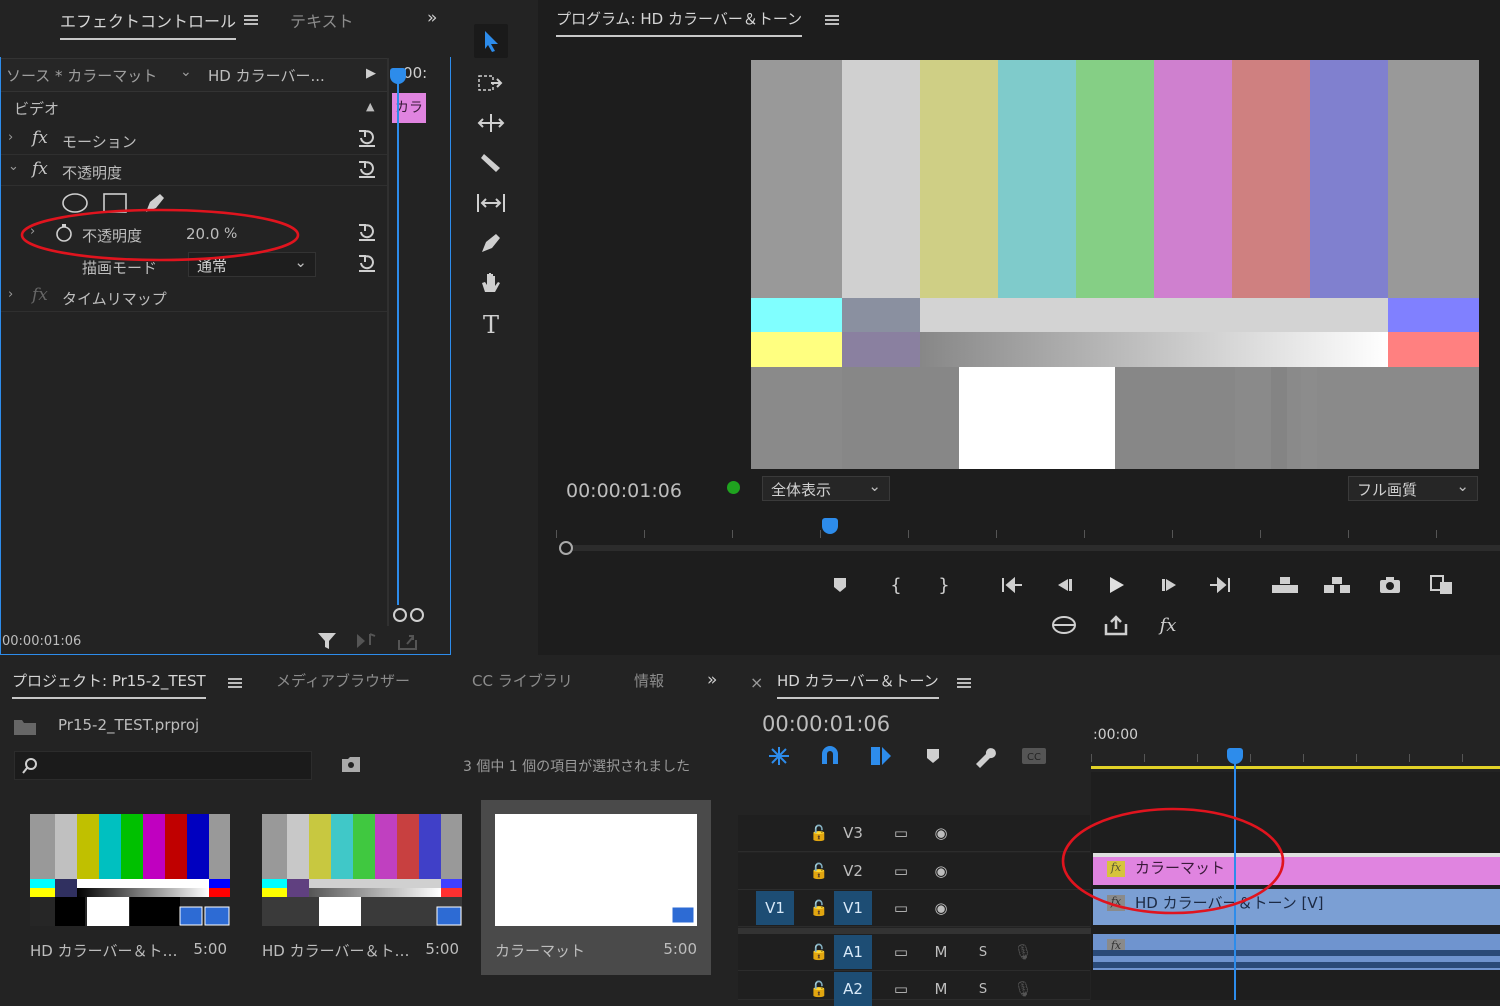 The image size is (1500, 1006). I want to click on play-button, so click(1116, 585).